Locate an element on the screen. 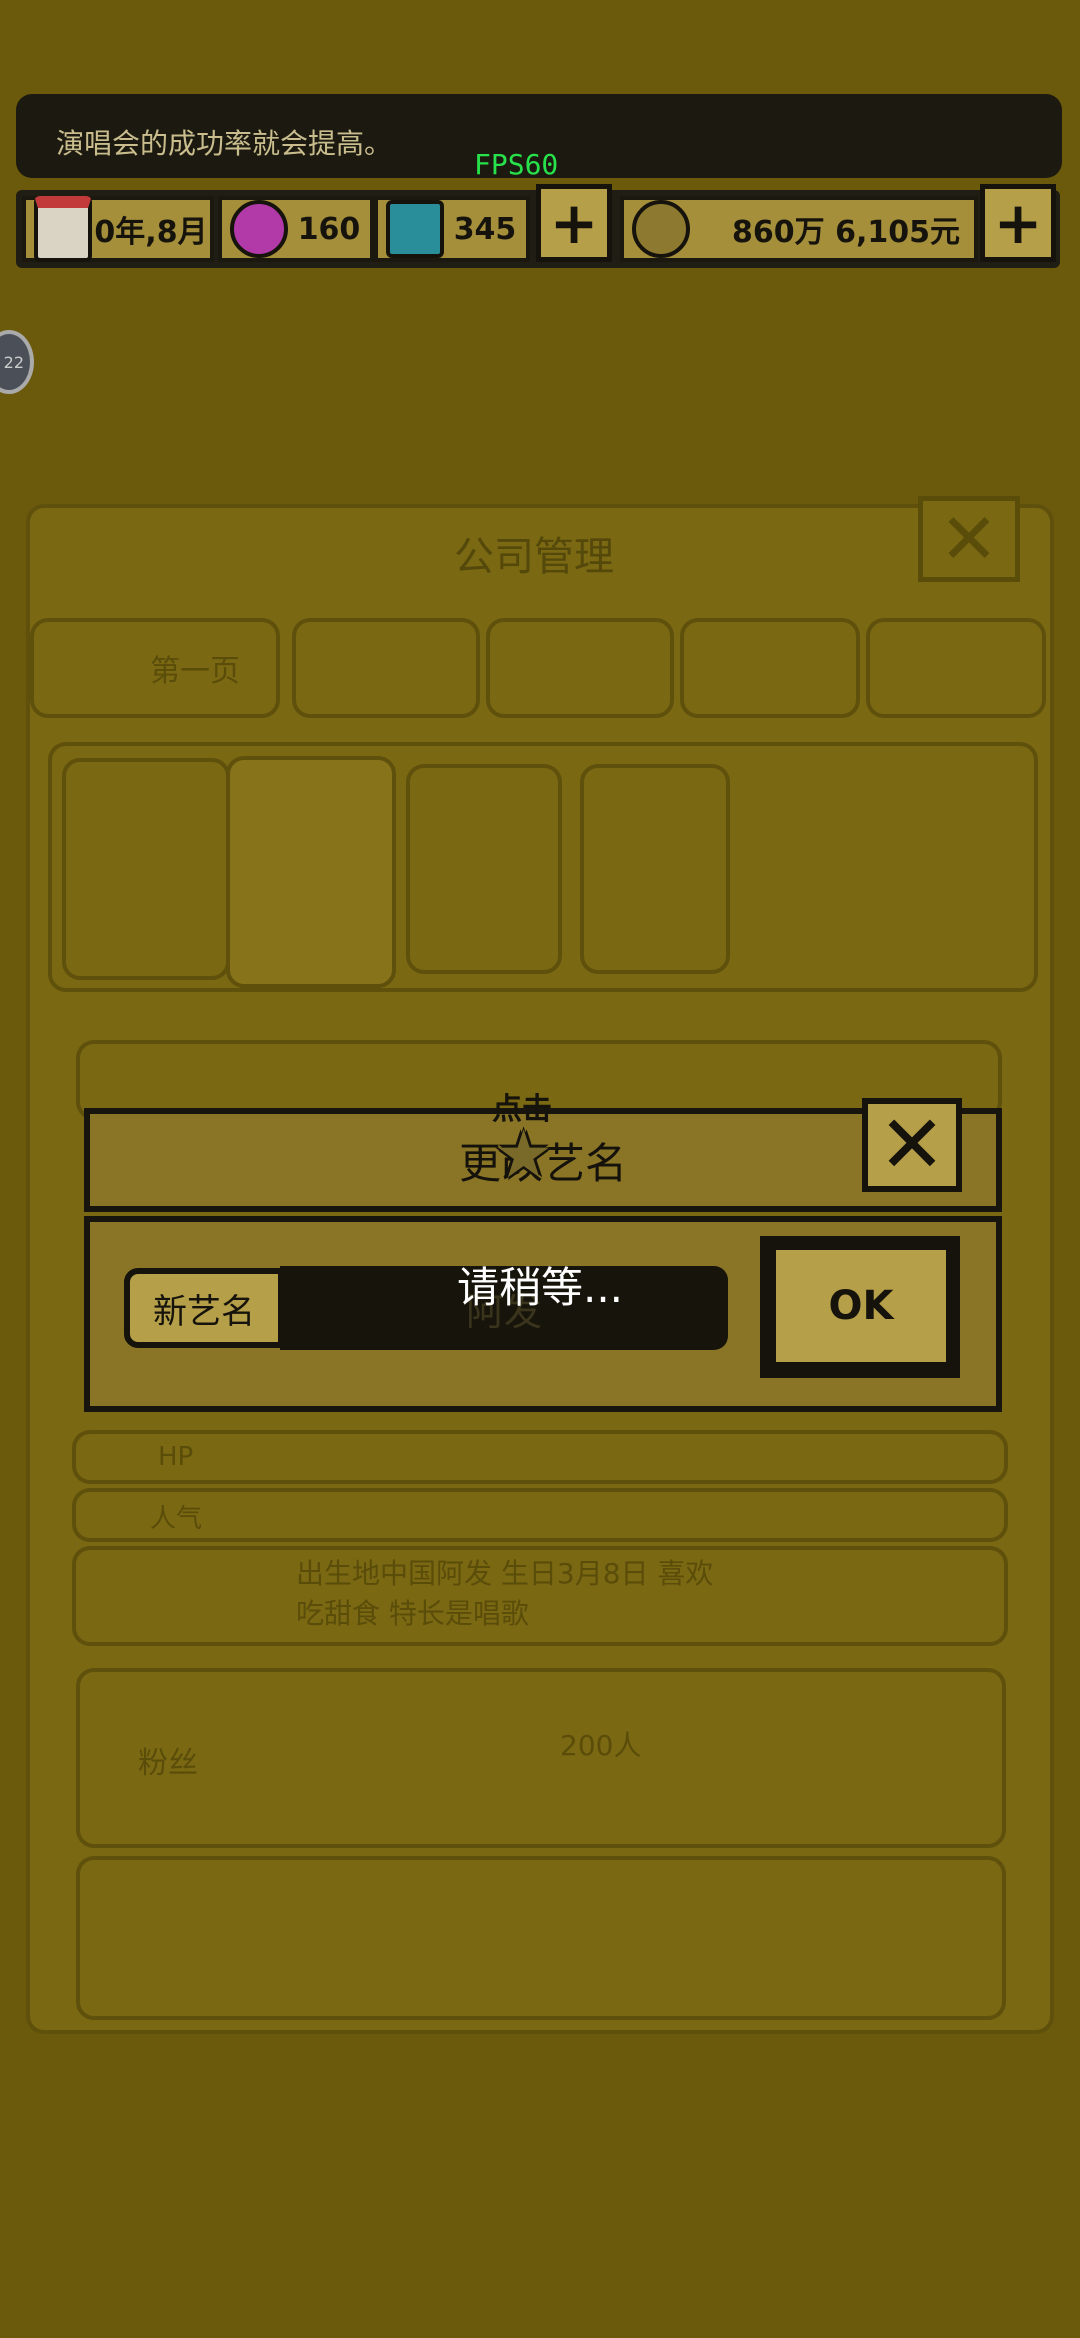 This screenshot has width=1080, height=2338. notification-text: 演唱会的成功率就会提高。 is located at coordinates (224, 143).